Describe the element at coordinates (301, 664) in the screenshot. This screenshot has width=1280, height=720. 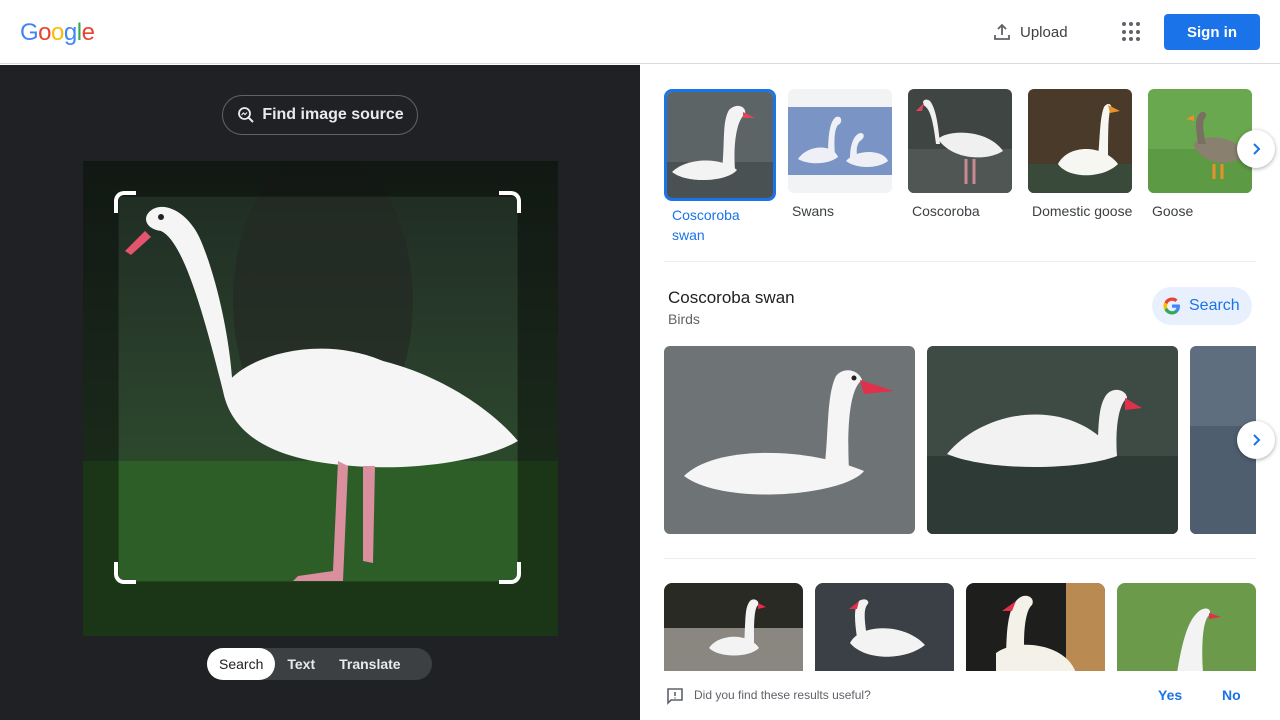
I see `mode-text: Text` at that location.